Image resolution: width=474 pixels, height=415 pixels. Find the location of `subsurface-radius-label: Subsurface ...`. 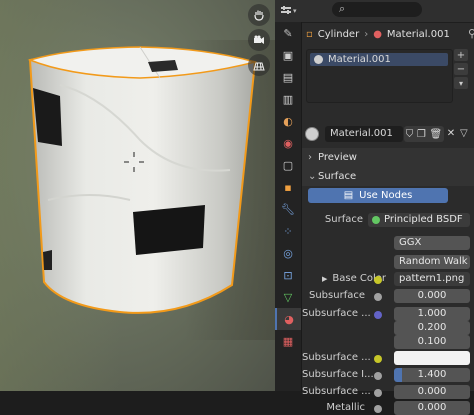

subsurface-radius-label: Subsurface ... is located at coordinates (336, 313).